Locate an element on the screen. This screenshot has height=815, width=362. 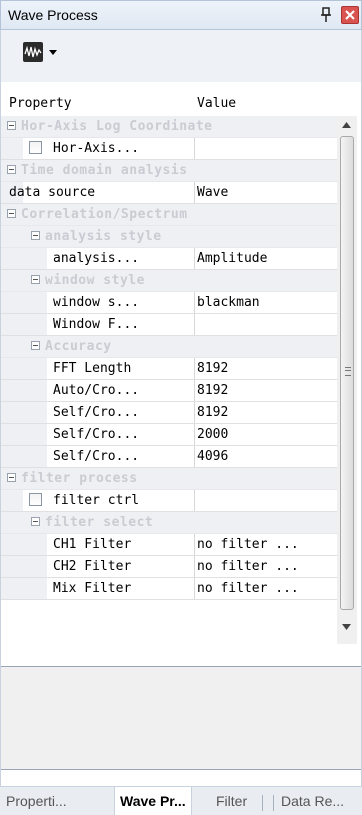
property-value: 2000 is located at coordinates (212, 434).